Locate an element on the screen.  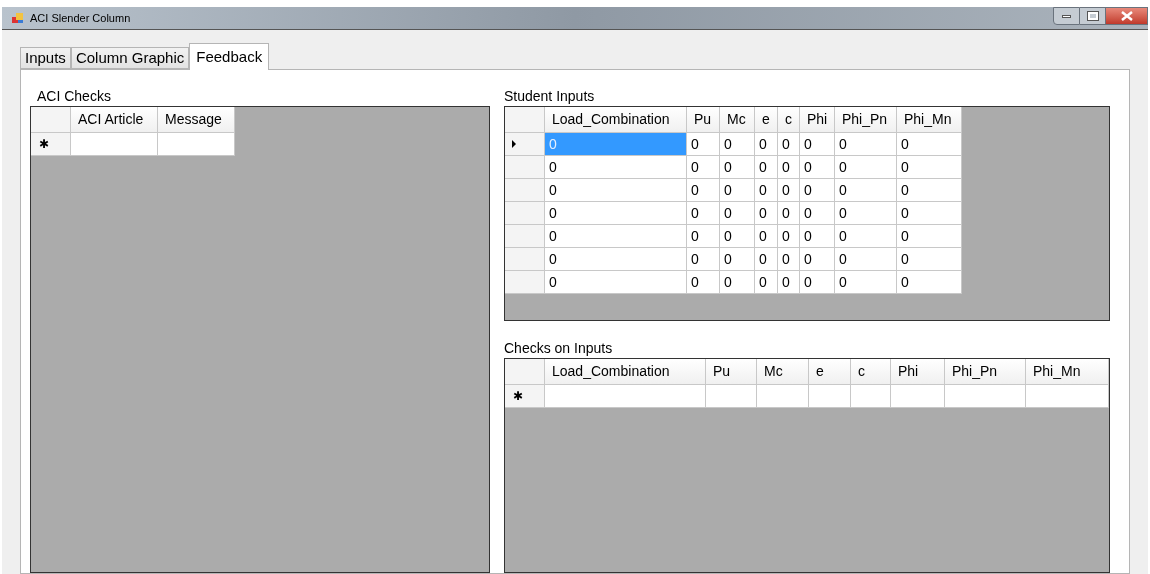
window-title: ACI Slender Column is located at coordinates (80, 18).